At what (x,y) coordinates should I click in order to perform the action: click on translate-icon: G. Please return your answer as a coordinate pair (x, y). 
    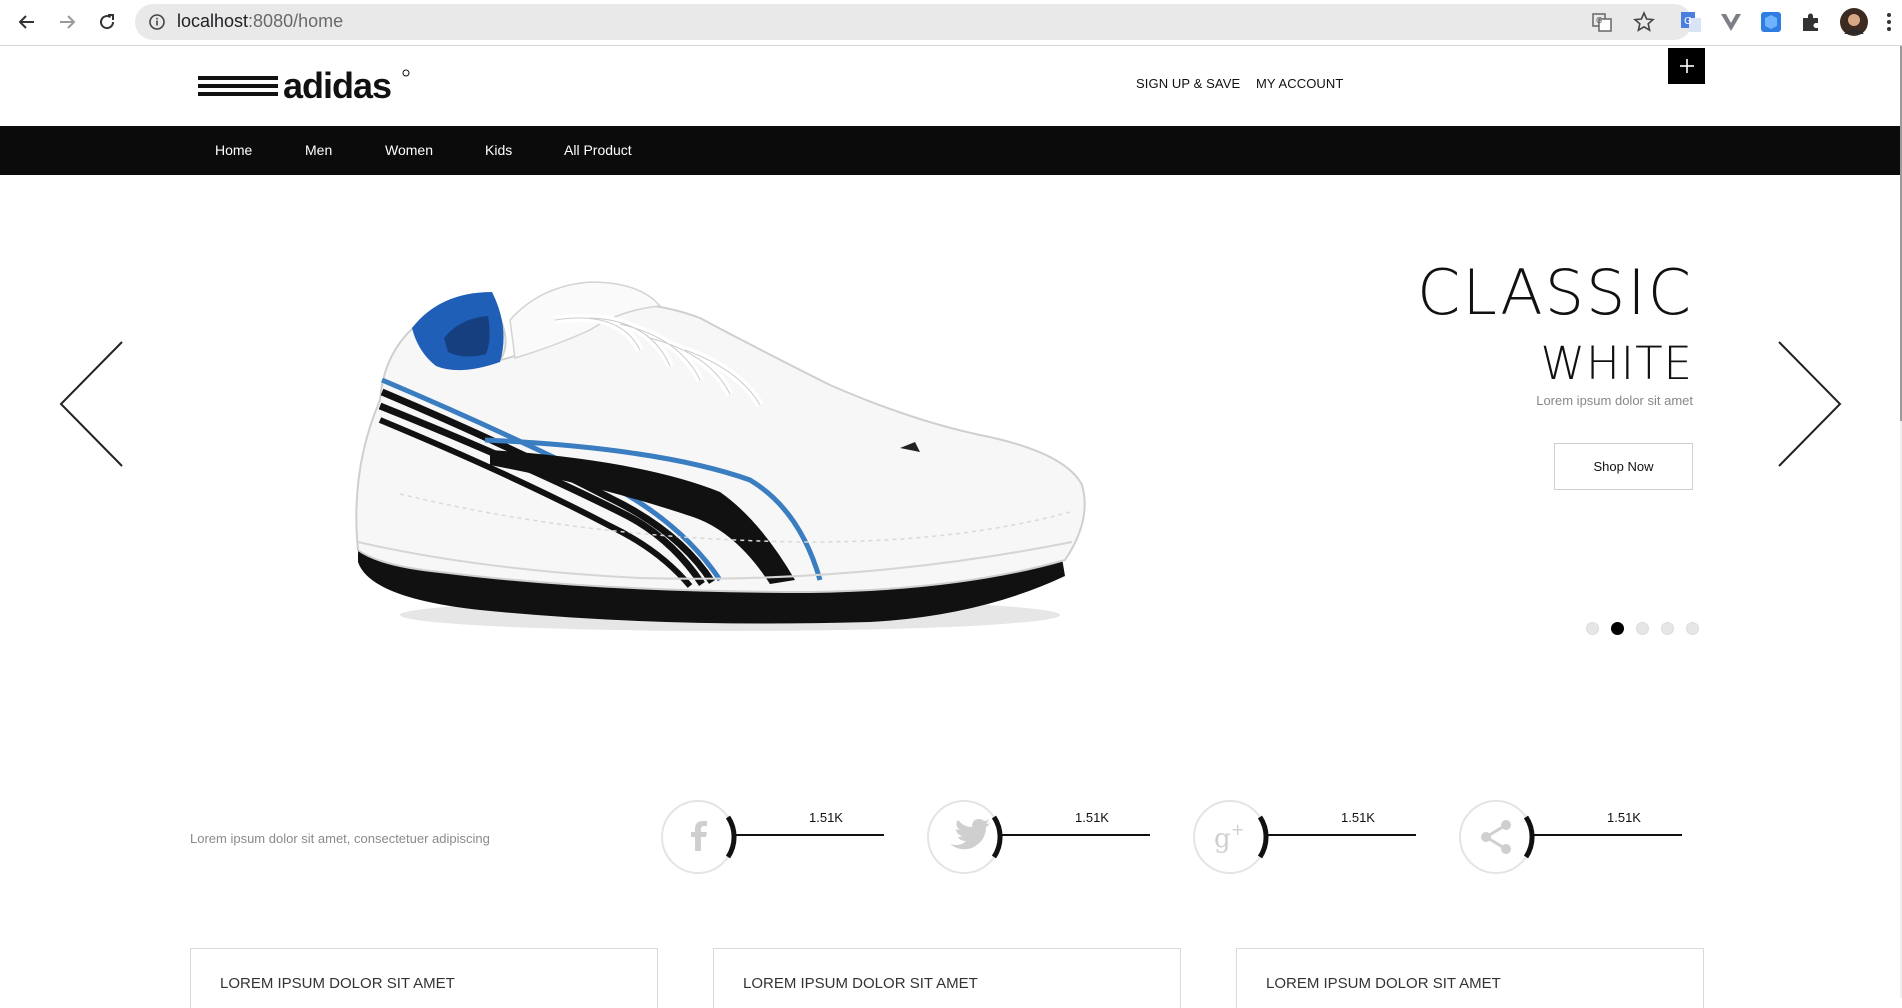
    Looking at the image, I should click on (1602, 22).